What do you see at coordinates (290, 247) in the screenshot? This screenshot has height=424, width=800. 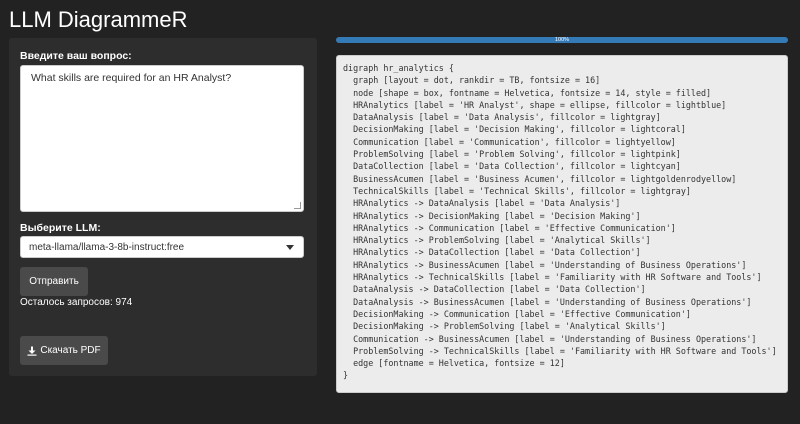 I see `caret-down-icon` at bounding box center [290, 247].